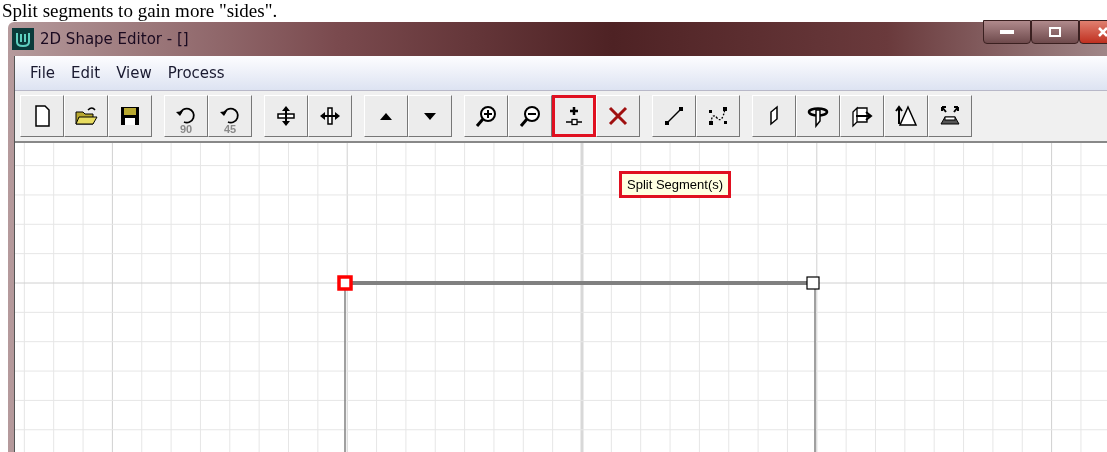 The image size is (1107, 452). I want to click on close-icon, so click(1102, 32).